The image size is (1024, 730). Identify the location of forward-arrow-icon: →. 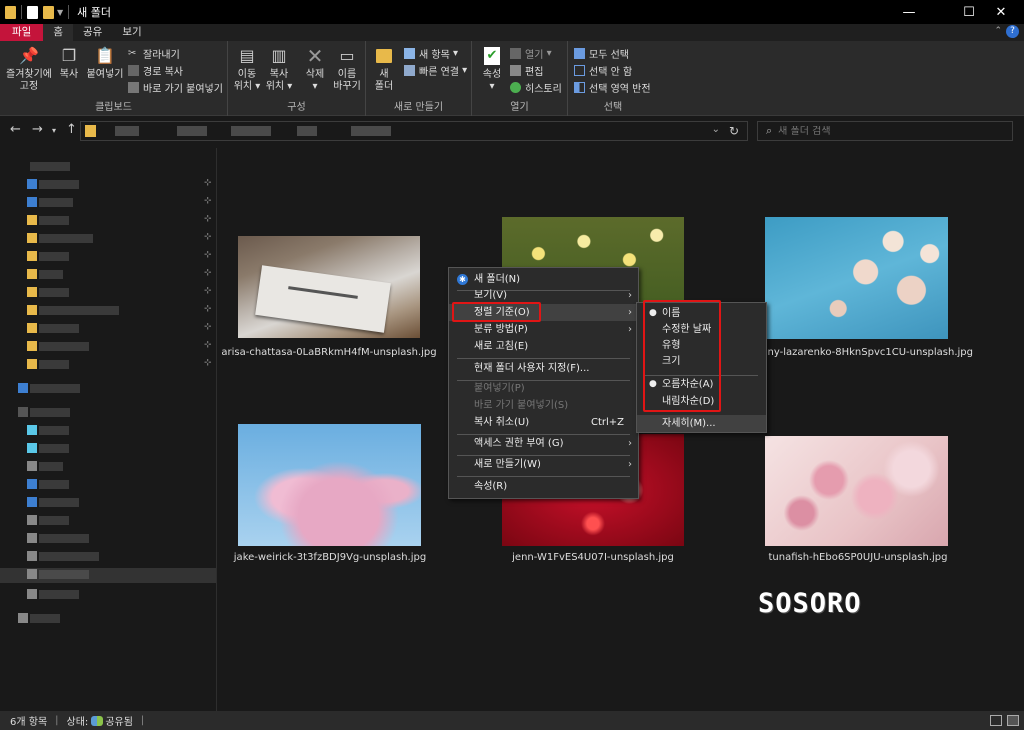
(37, 129).